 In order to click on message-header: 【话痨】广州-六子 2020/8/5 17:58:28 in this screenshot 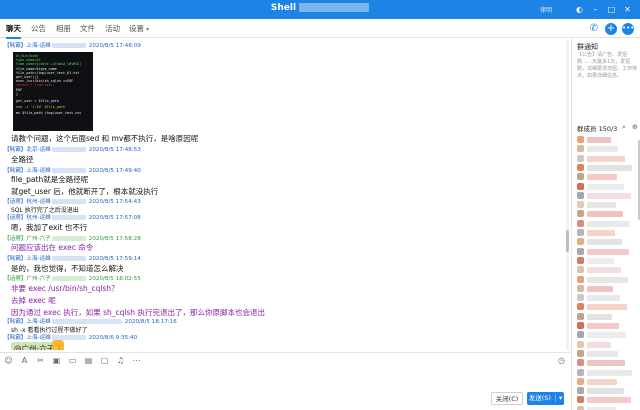, I will do `click(72, 239)`.